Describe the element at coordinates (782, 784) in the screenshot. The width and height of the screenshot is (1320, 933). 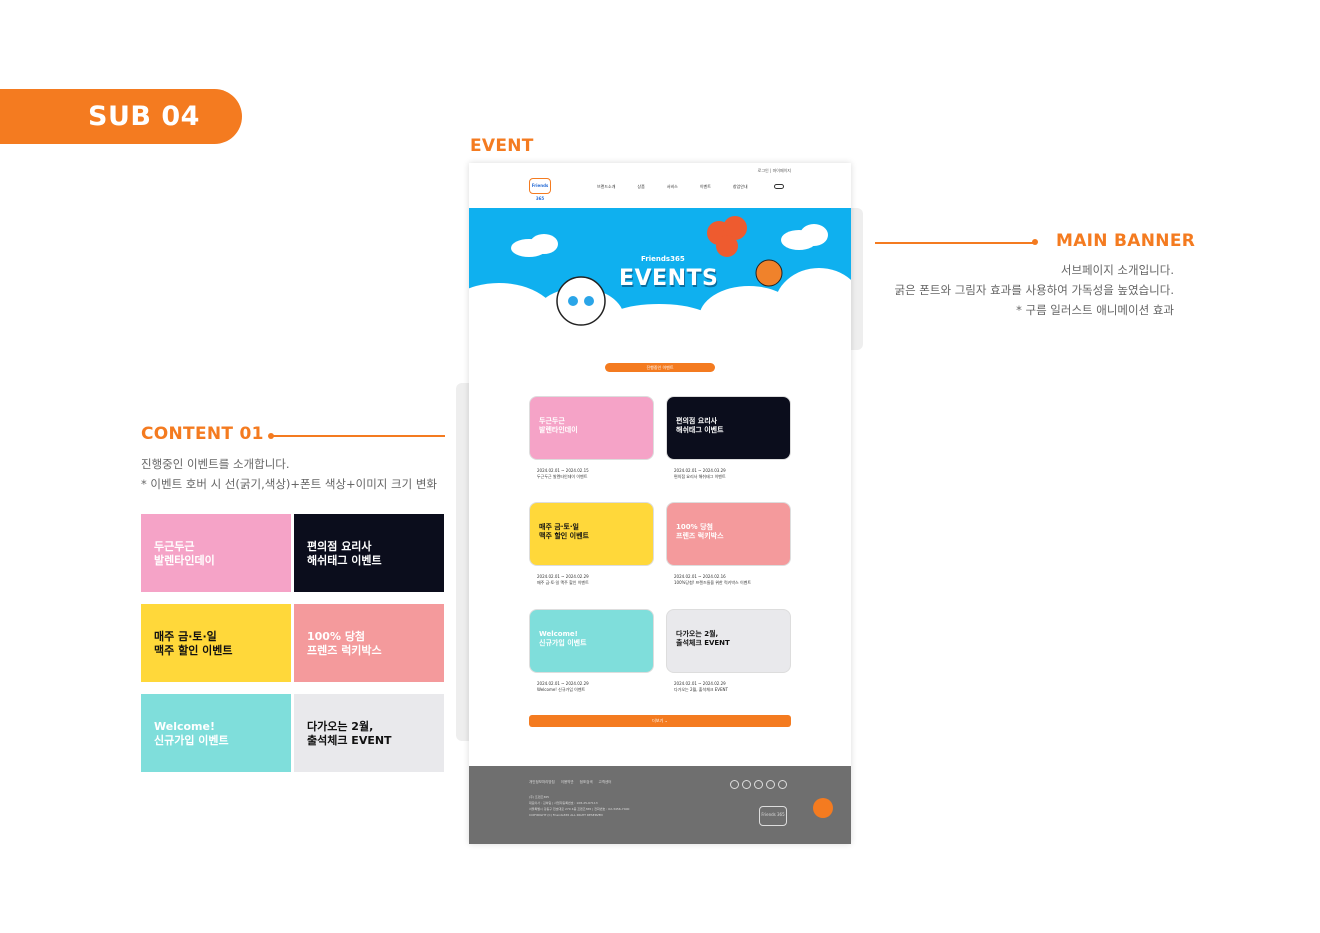
I see `instagram-icon` at that location.